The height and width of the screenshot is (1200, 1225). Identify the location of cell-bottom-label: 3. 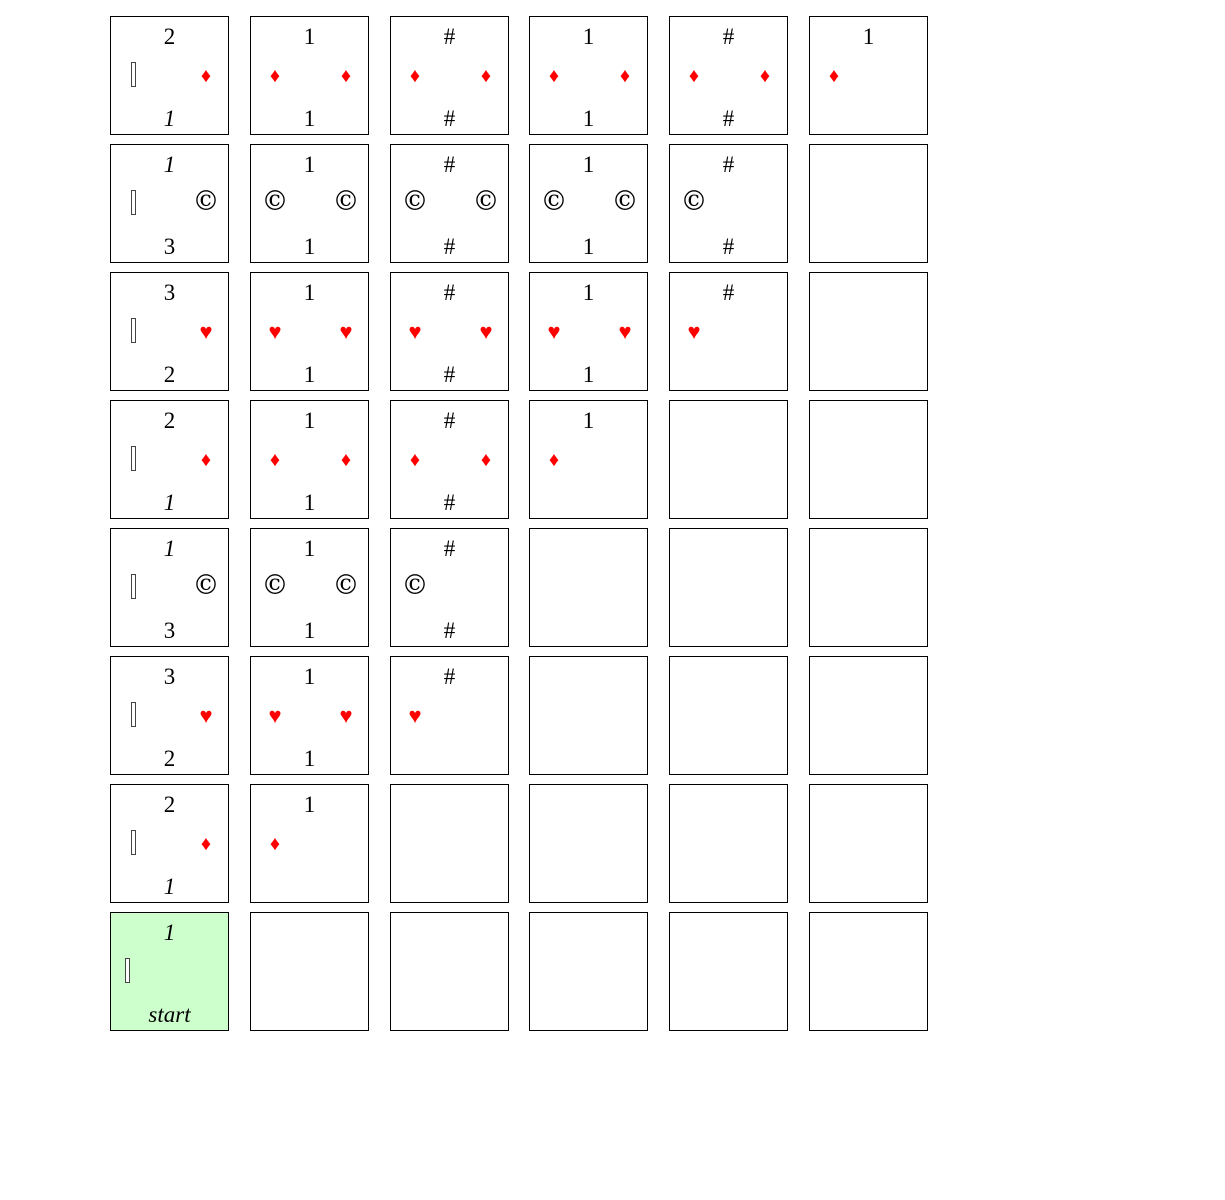
(169, 246).